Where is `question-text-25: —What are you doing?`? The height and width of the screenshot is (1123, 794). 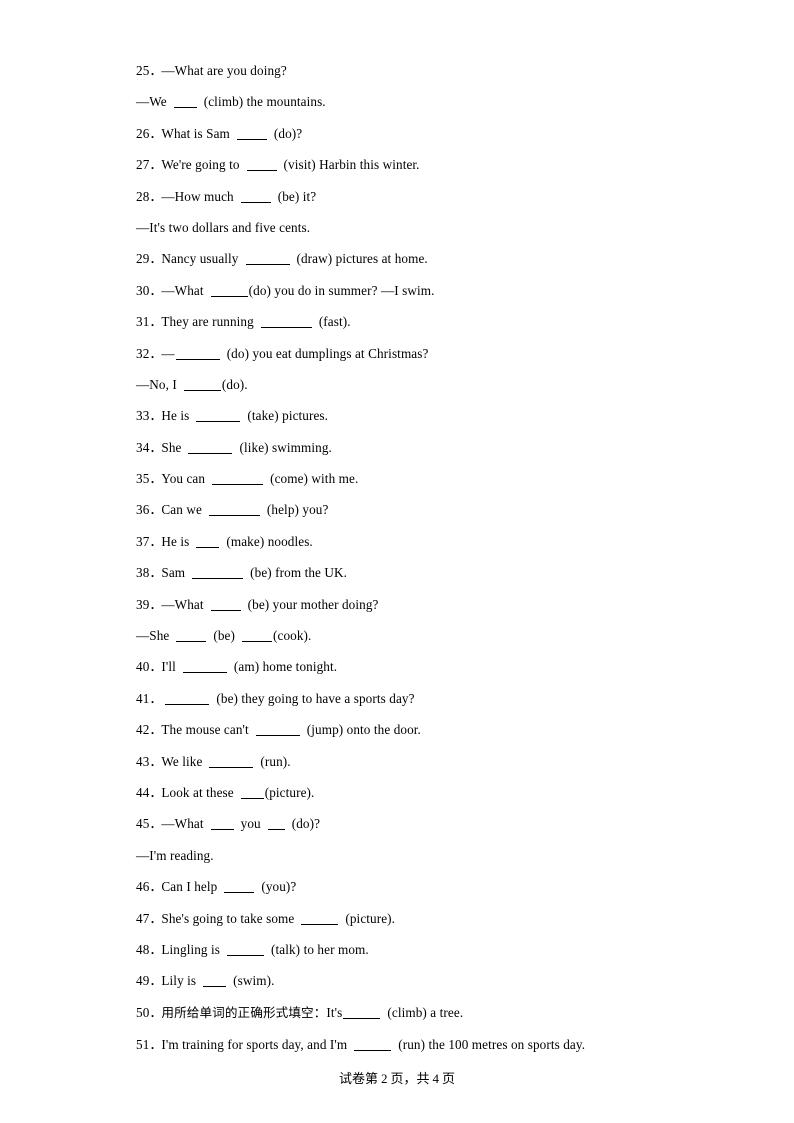
question-text-25: —What are you doing? is located at coordinates (224, 70).